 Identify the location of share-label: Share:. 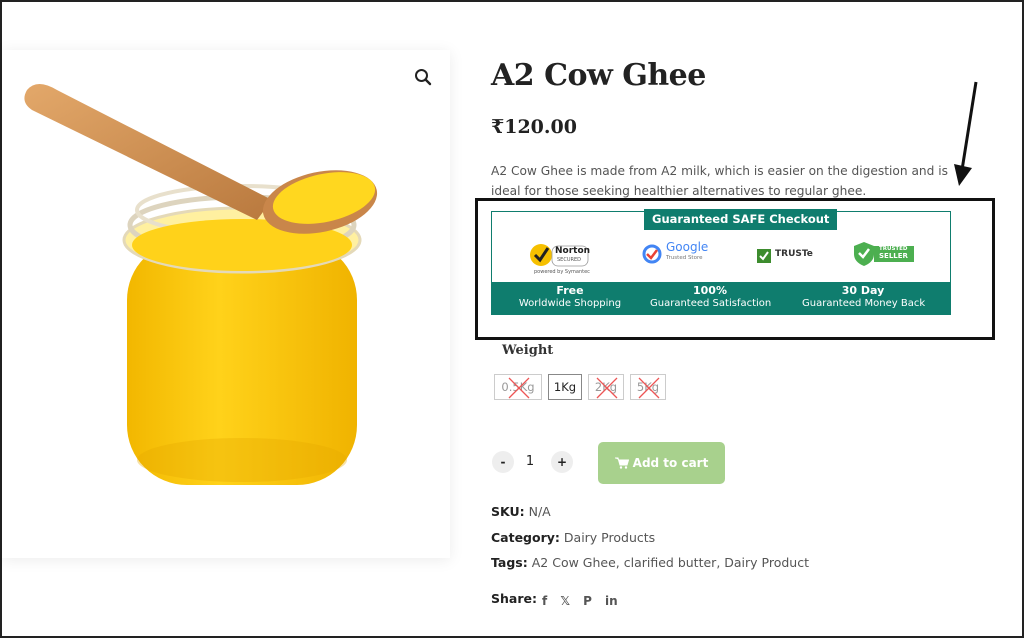
(514, 598).